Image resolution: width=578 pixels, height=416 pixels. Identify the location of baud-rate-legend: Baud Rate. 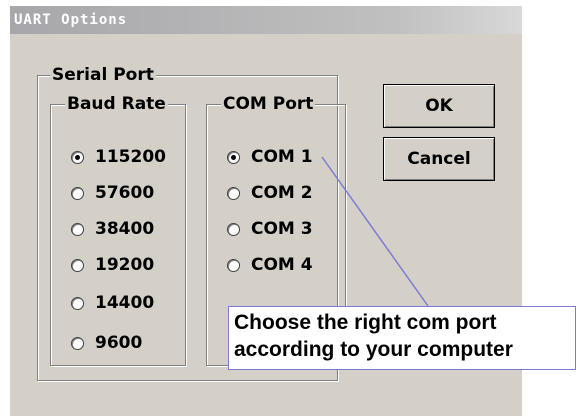
(116, 104).